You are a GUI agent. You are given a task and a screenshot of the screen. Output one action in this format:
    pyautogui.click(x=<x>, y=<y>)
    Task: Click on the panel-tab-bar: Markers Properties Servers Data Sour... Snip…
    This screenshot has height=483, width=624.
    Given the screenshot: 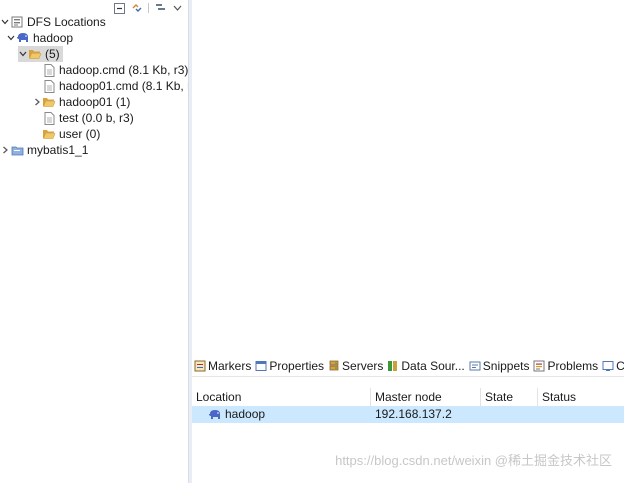 What is the action you would take?
    pyautogui.click(x=408, y=366)
    